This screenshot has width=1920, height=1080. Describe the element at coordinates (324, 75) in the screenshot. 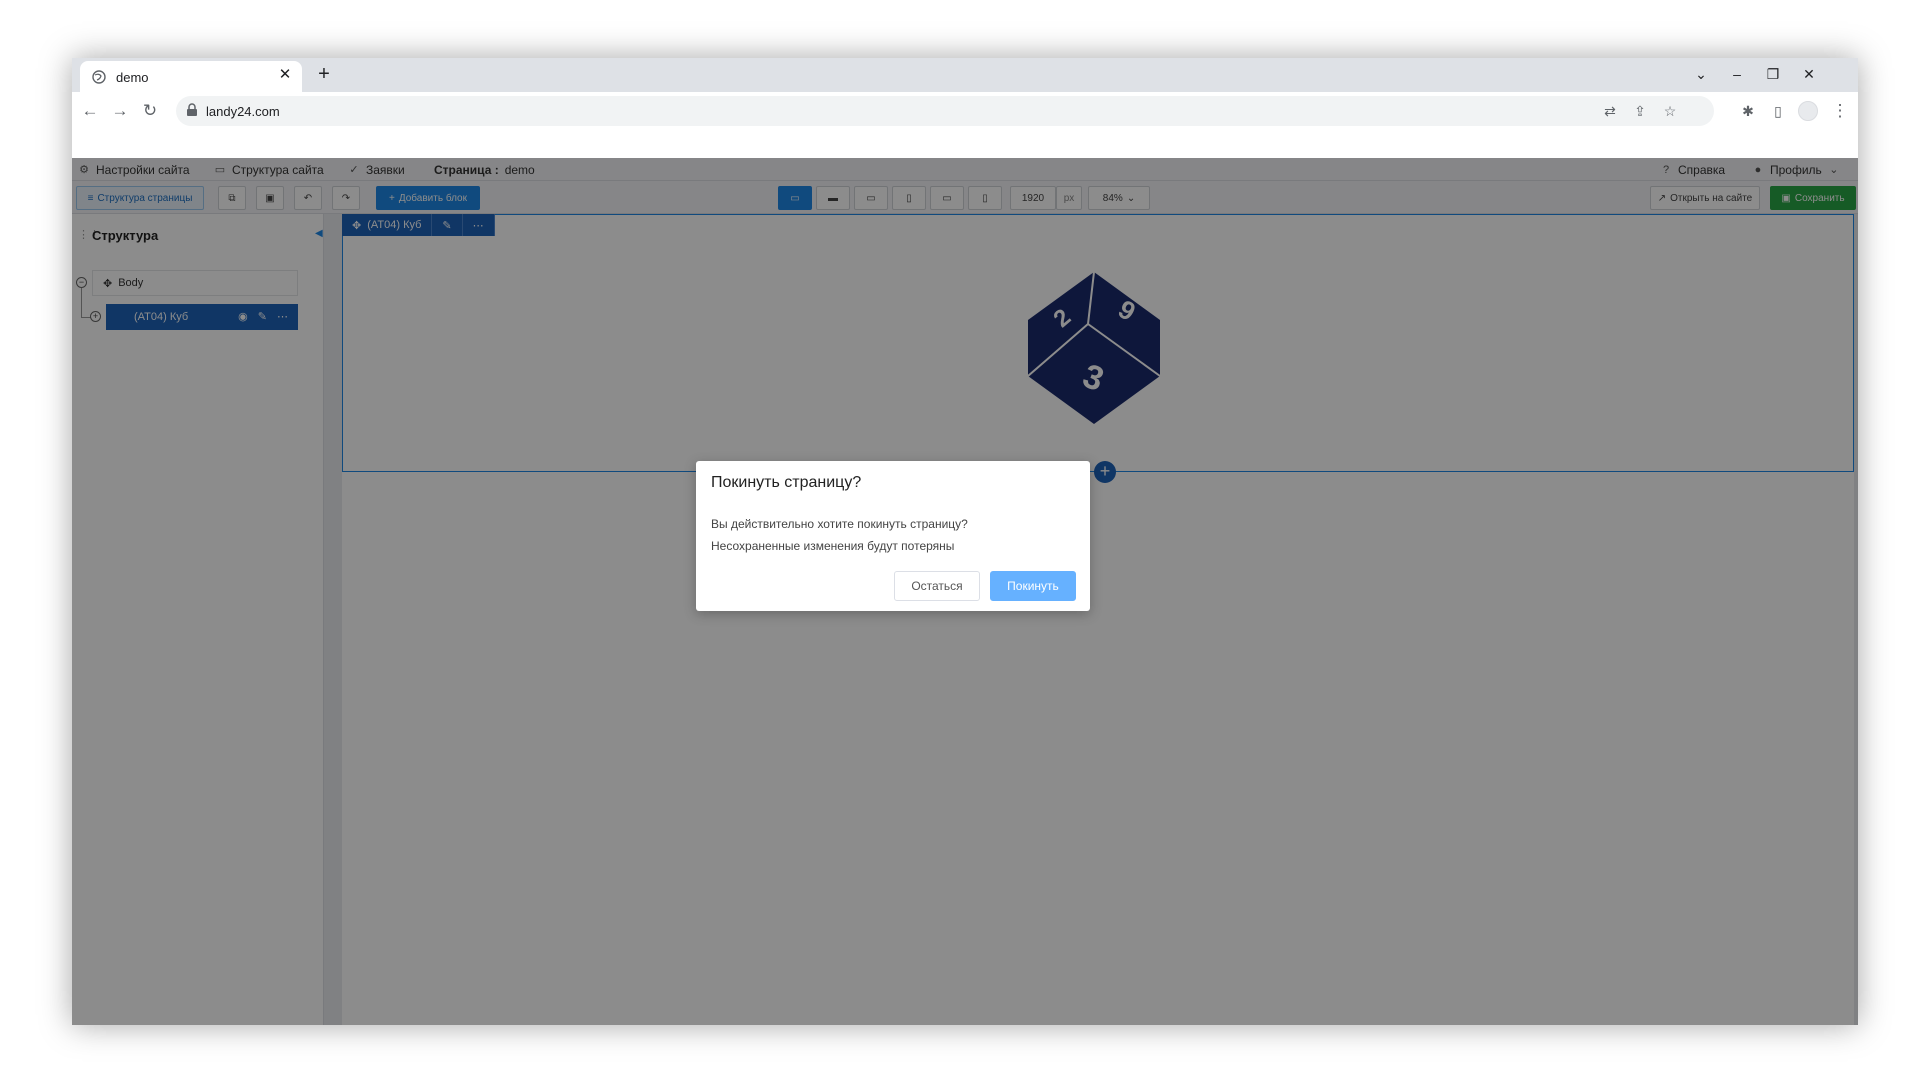

I see `new-tab-button: +` at that location.